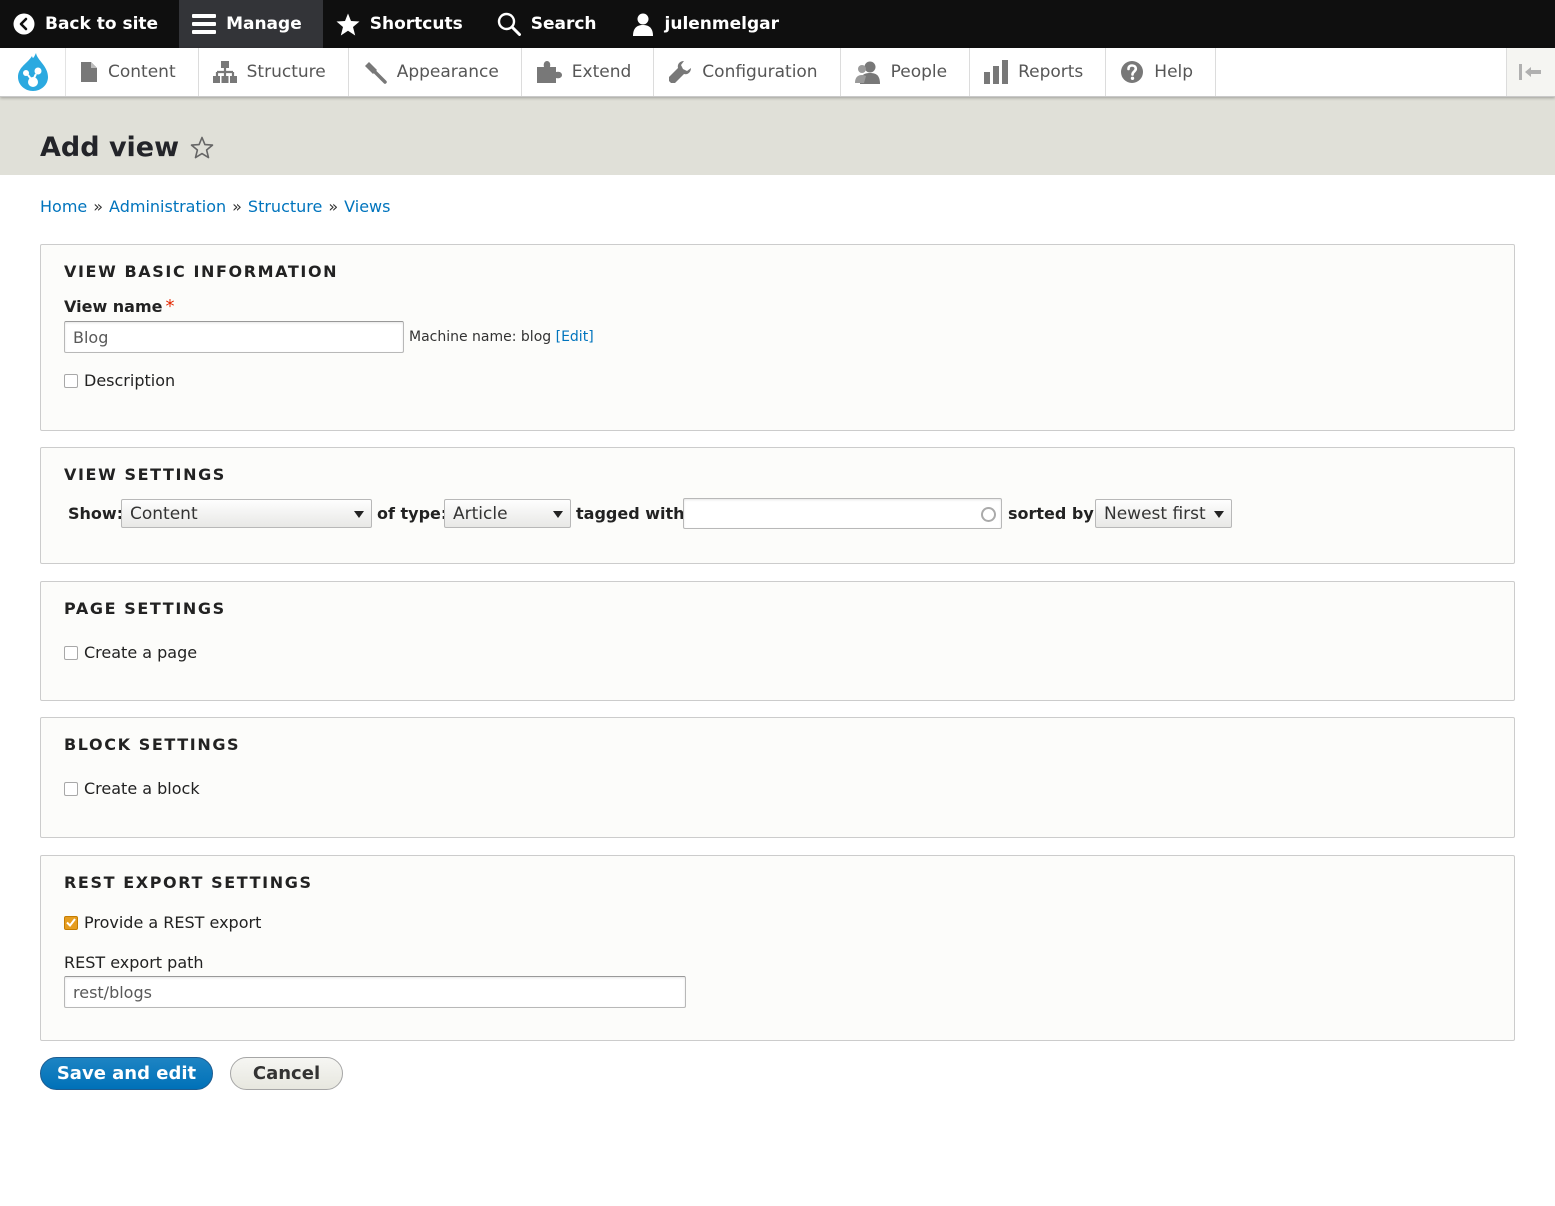 The height and width of the screenshot is (1206, 1555). What do you see at coordinates (563, 24) in the screenshot?
I see `search-label: Search` at bounding box center [563, 24].